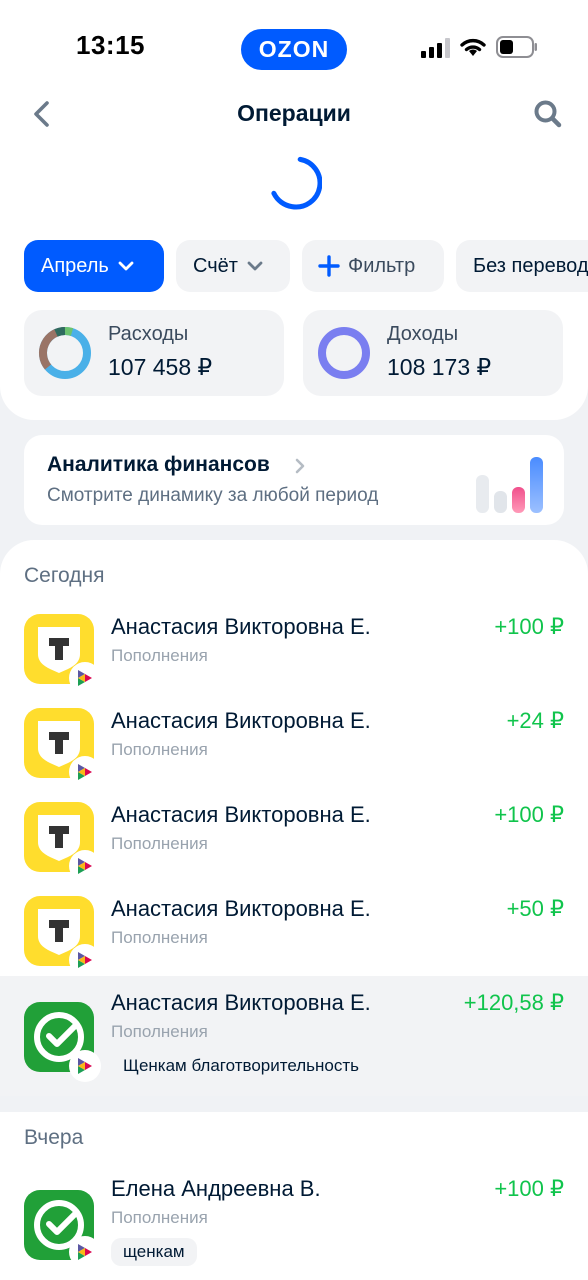 Image resolution: width=588 pixels, height=1280 pixels. I want to click on operation-amount: +50 ₽, so click(535, 908).